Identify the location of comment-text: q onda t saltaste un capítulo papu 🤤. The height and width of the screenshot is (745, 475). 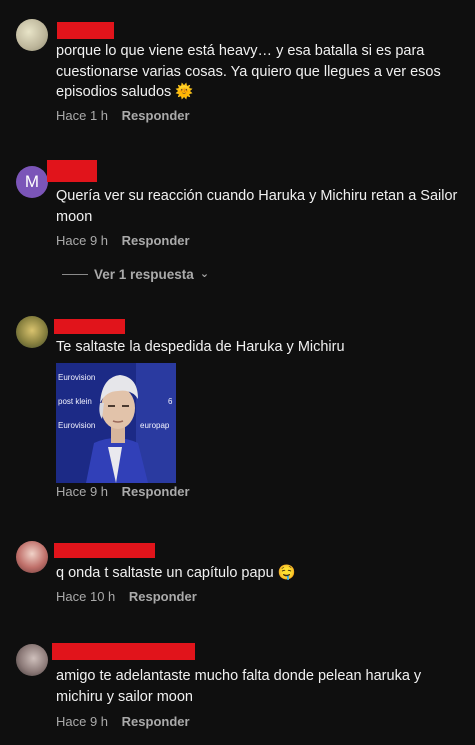
(176, 573).